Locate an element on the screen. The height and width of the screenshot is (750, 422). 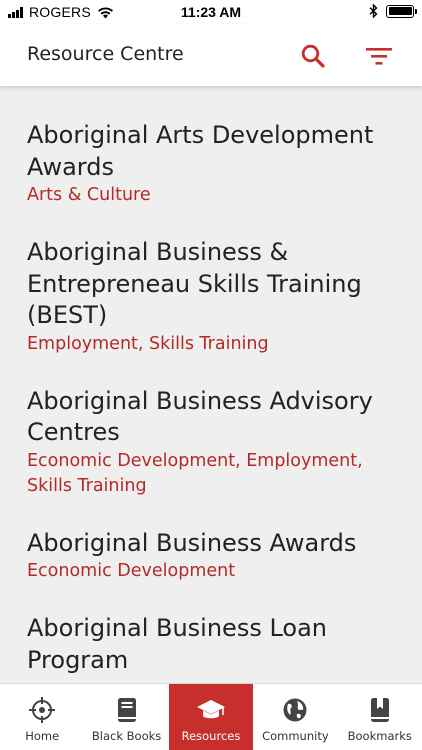
crosshair-icon is located at coordinates (42, 710).